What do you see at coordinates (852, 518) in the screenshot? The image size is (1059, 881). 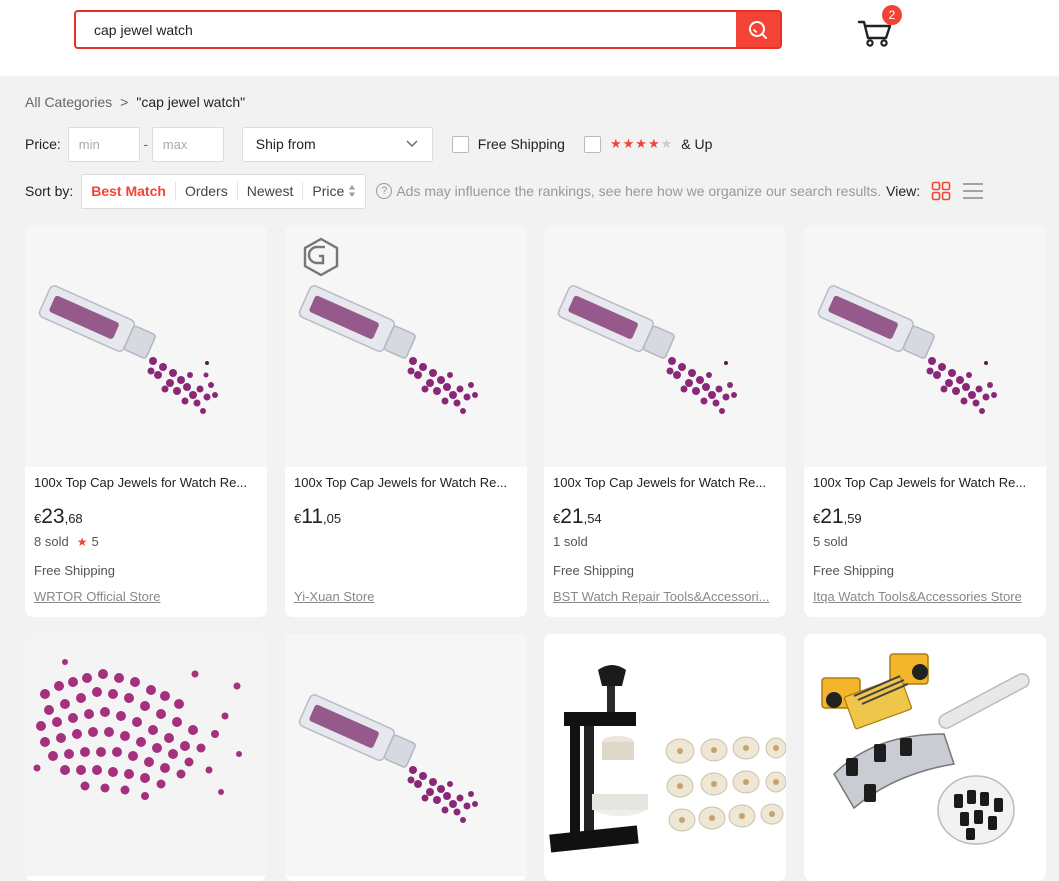 I see `price-decimal: ,59` at bounding box center [852, 518].